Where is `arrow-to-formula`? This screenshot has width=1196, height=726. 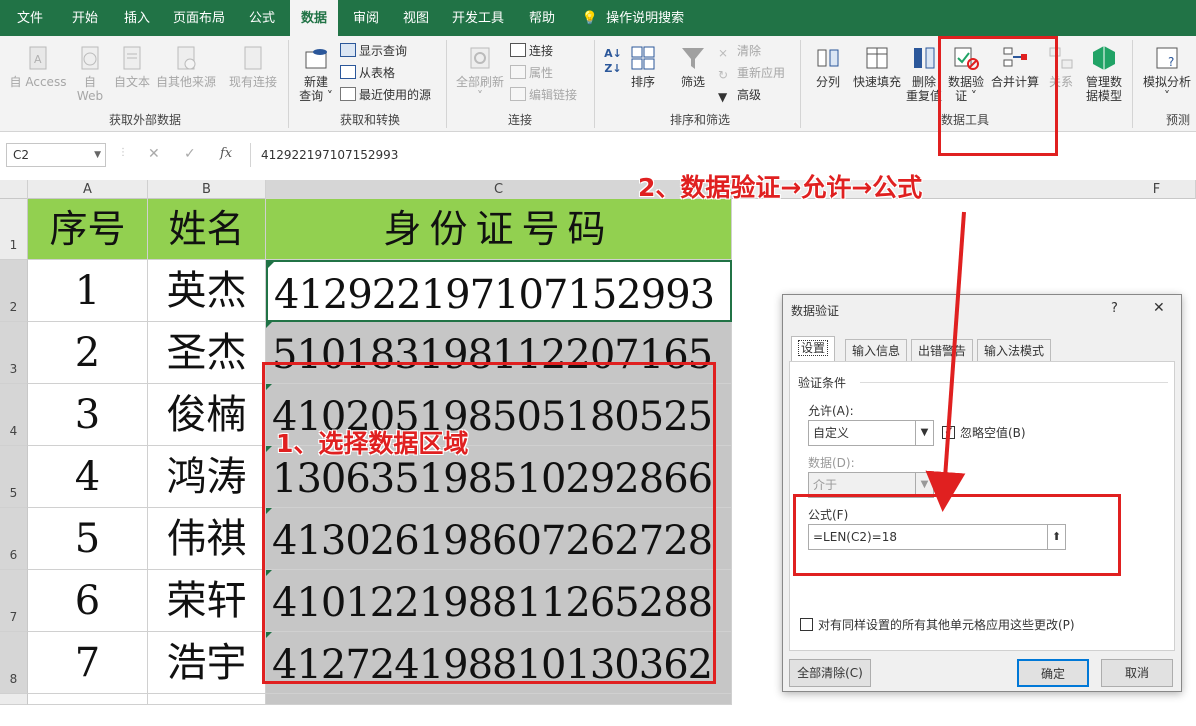
arrow-to-formula is located at coordinates (945, 361).